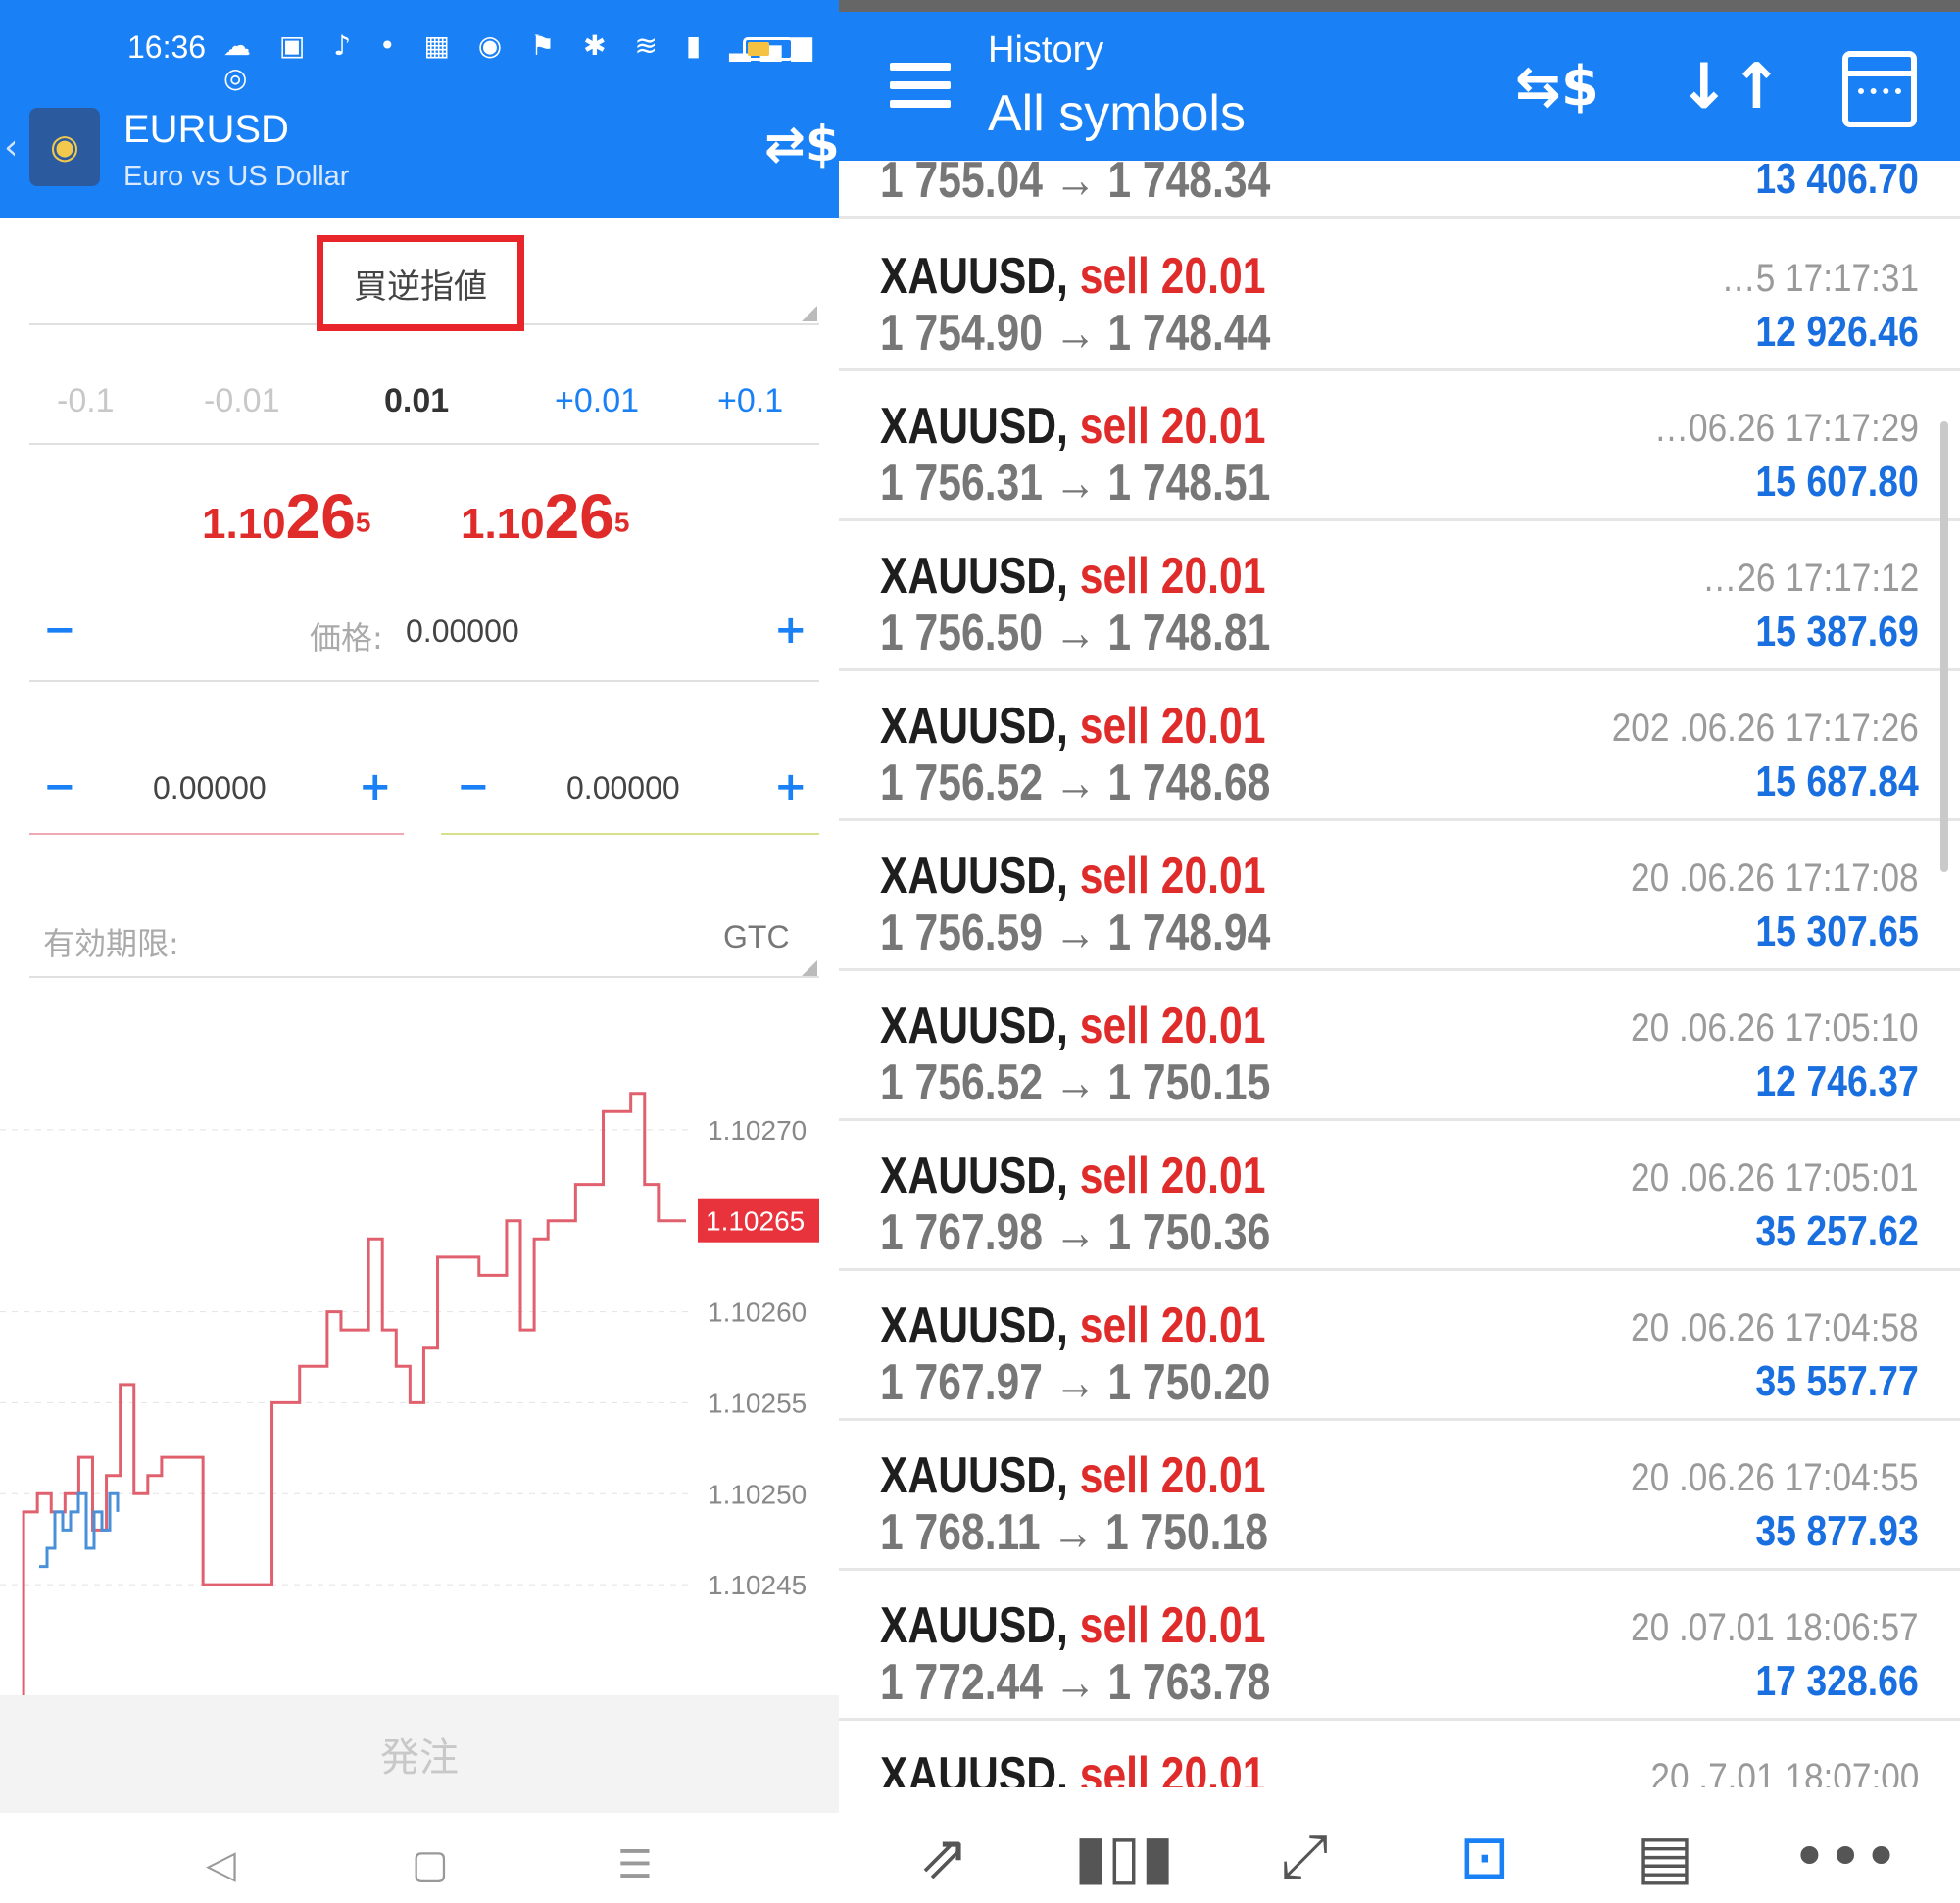 The image size is (1960, 1903). Describe the element at coordinates (419, 1754) in the screenshot. I see `place-order-button: 発注` at that location.